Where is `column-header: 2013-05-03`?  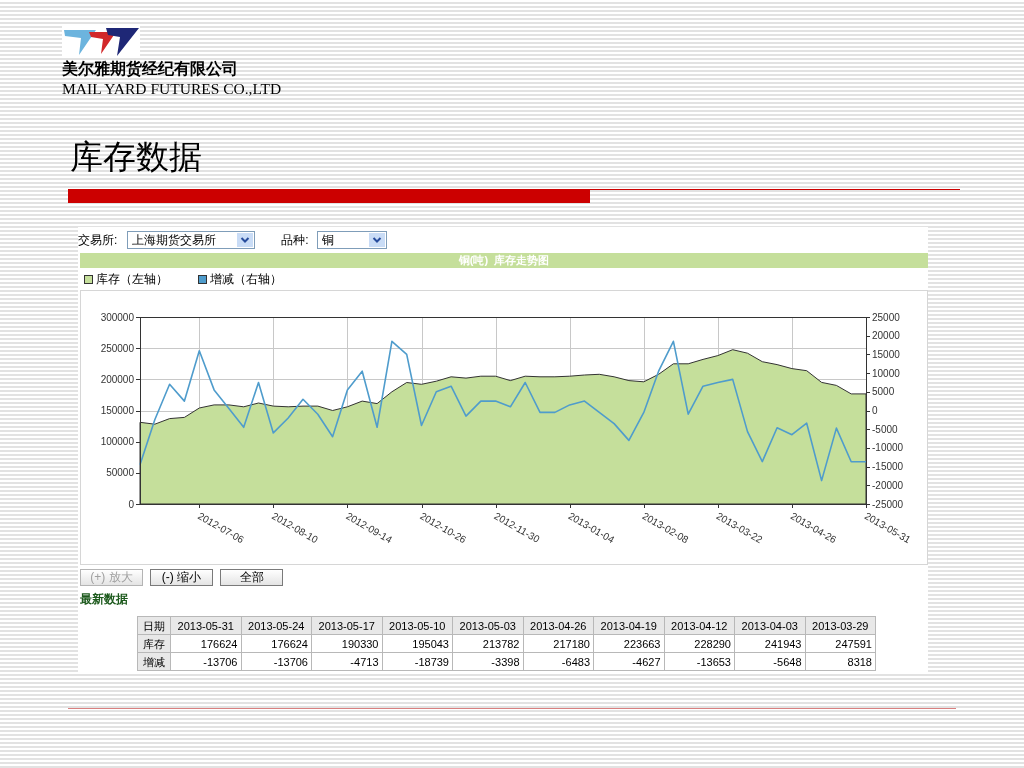 column-header: 2013-05-03 is located at coordinates (487, 625).